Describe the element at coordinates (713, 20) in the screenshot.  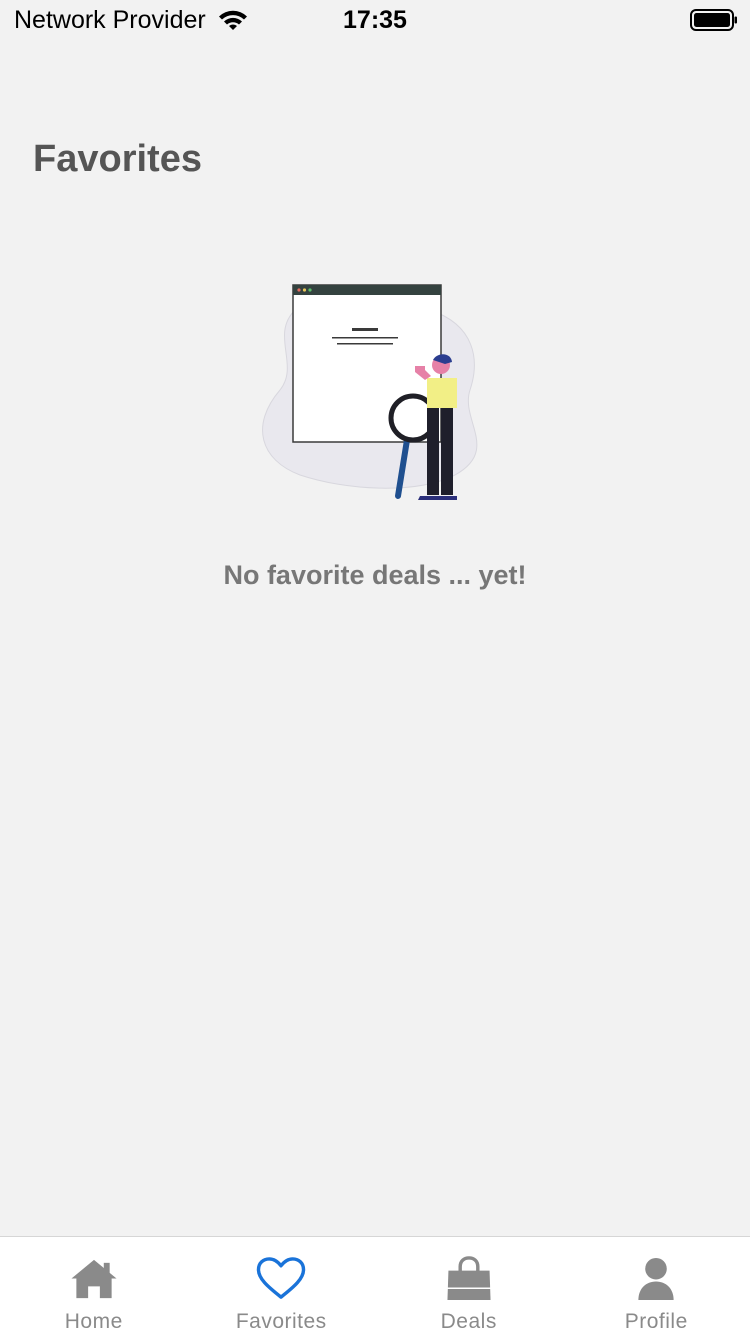
I see `battery-icon` at that location.